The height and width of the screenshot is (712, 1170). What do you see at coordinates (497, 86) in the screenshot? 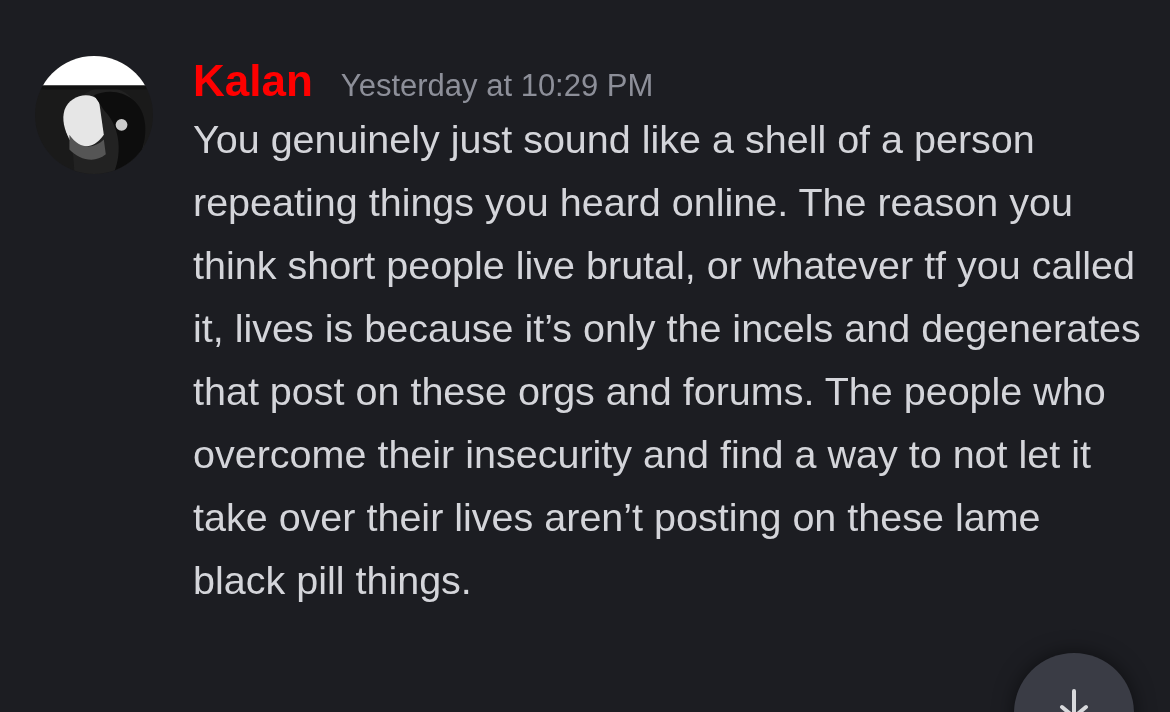
I see `timestamp: Yesterday at 10:29 PM` at bounding box center [497, 86].